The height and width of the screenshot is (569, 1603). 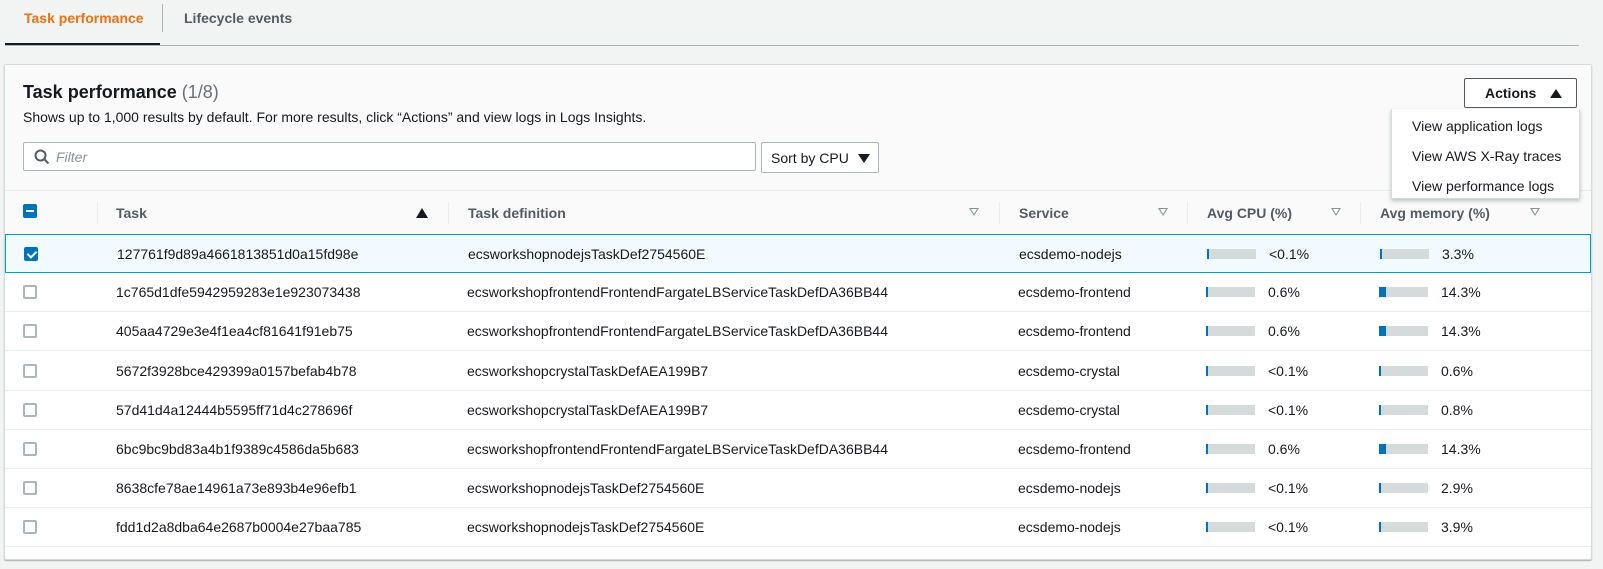 What do you see at coordinates (401, 157) in the screenshot?
I see `filter-input` at bounding box center [401, 157].